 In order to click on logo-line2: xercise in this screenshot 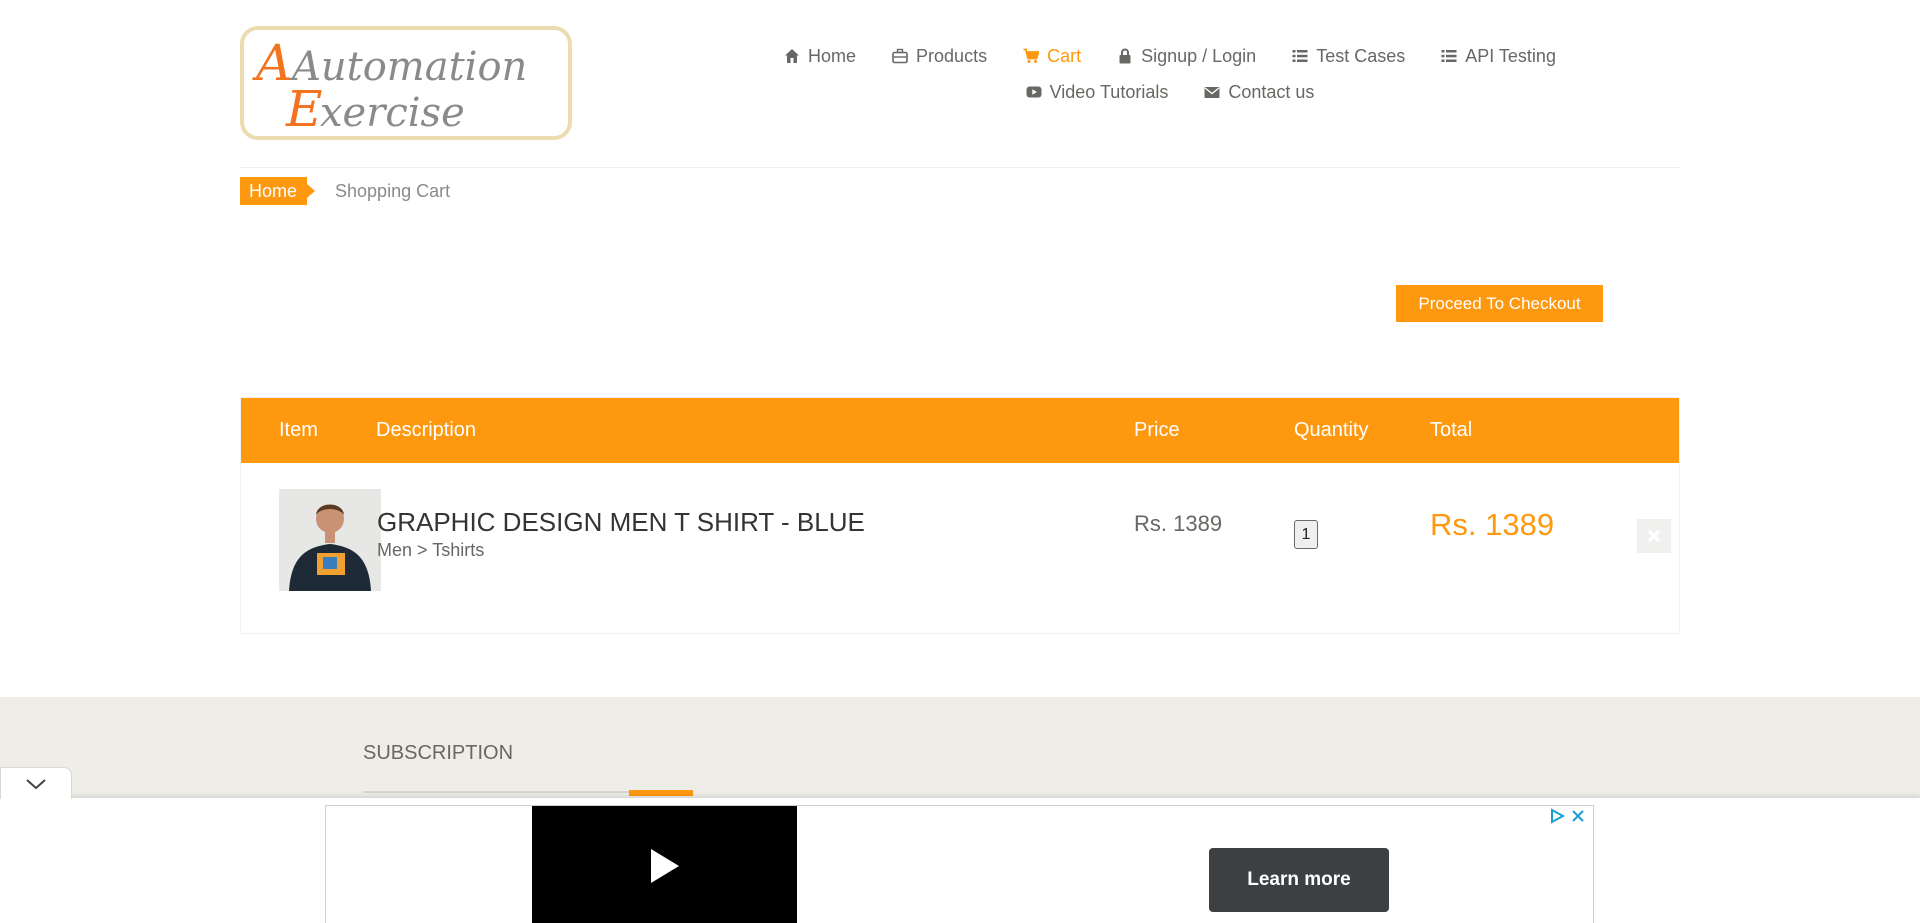, I will do `click(392, 113)`.